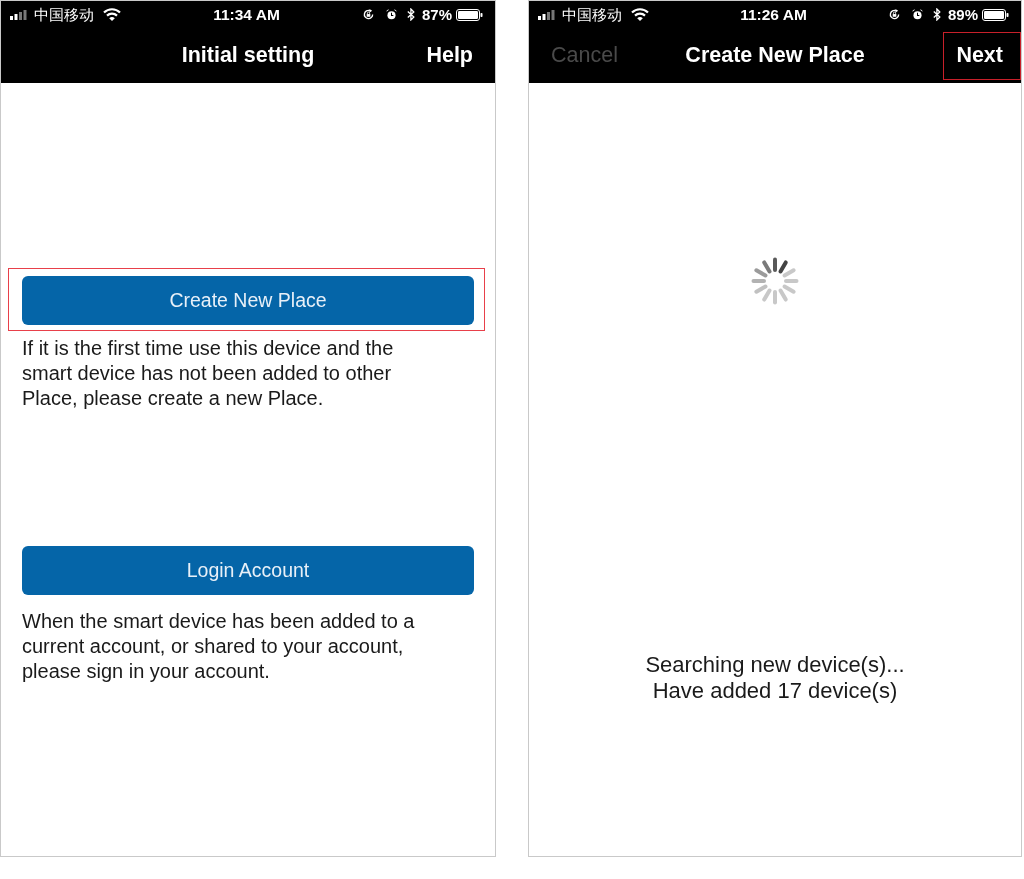  What do you see at coordinates (248, 570) in the screenshot?
I see `action-button: Login Account` at bounding box center [248, 570].